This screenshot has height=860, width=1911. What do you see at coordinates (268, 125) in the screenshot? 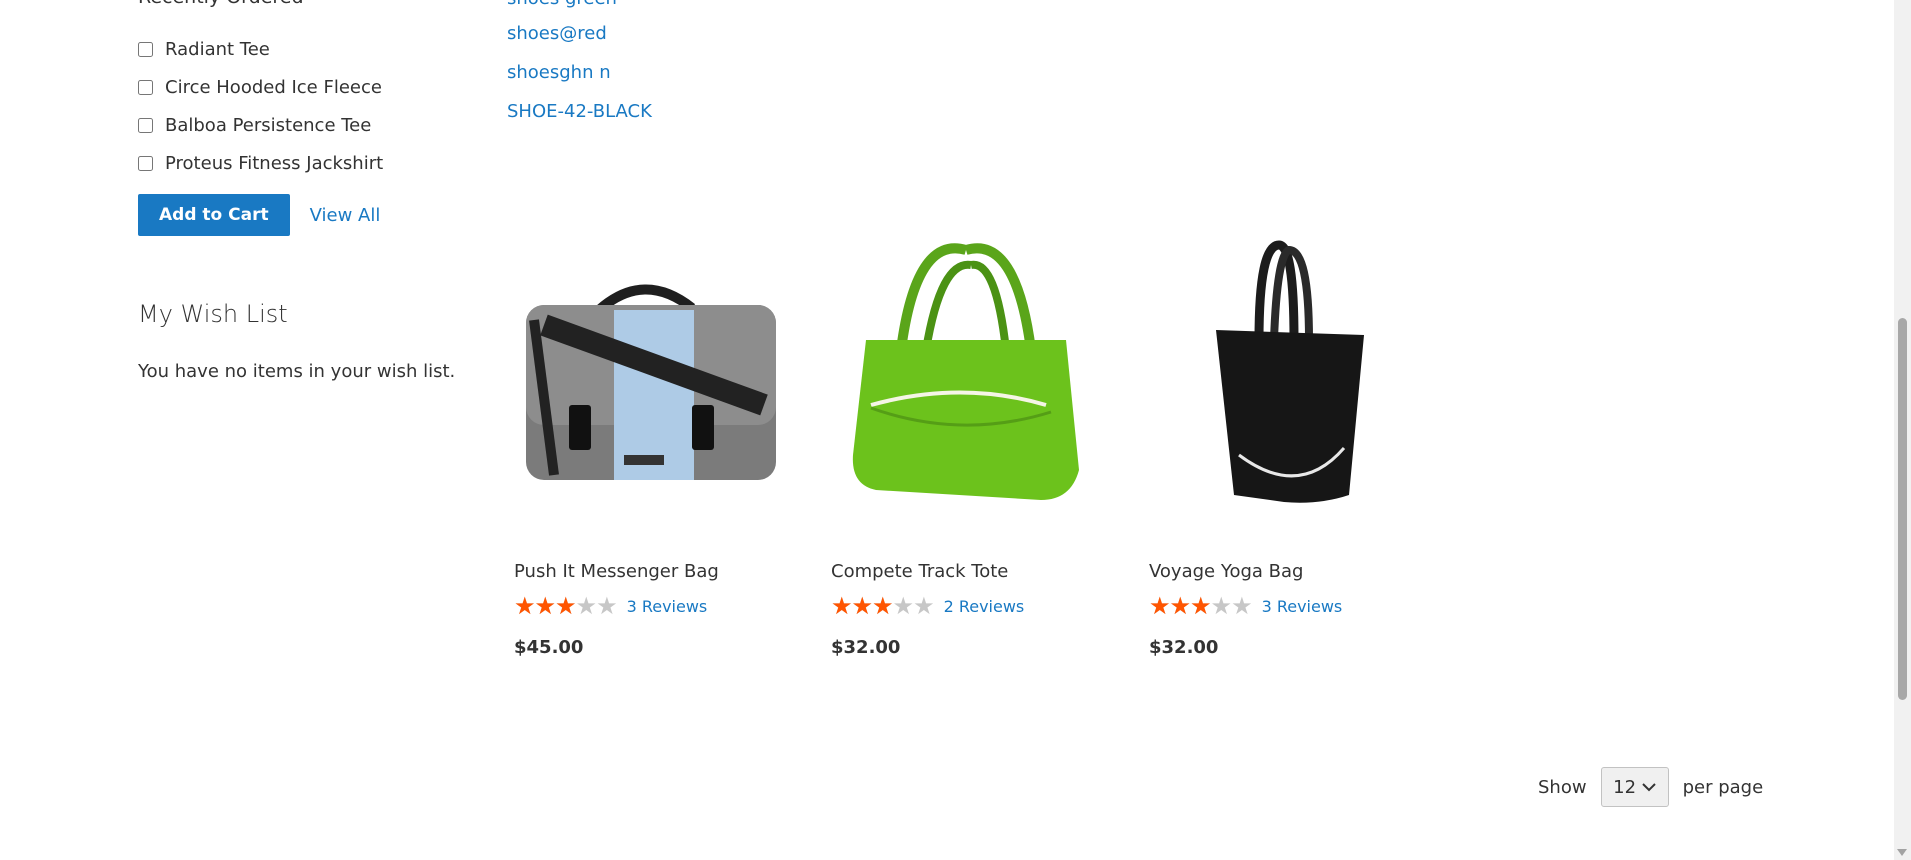
I see `item-label: Balboa Persistence Tee` at bounding box center [268, 125].